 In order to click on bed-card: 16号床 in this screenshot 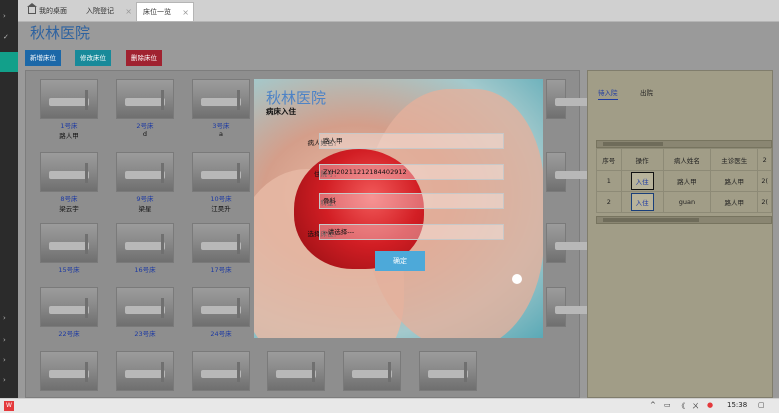, I will do `click(145, 248)`.